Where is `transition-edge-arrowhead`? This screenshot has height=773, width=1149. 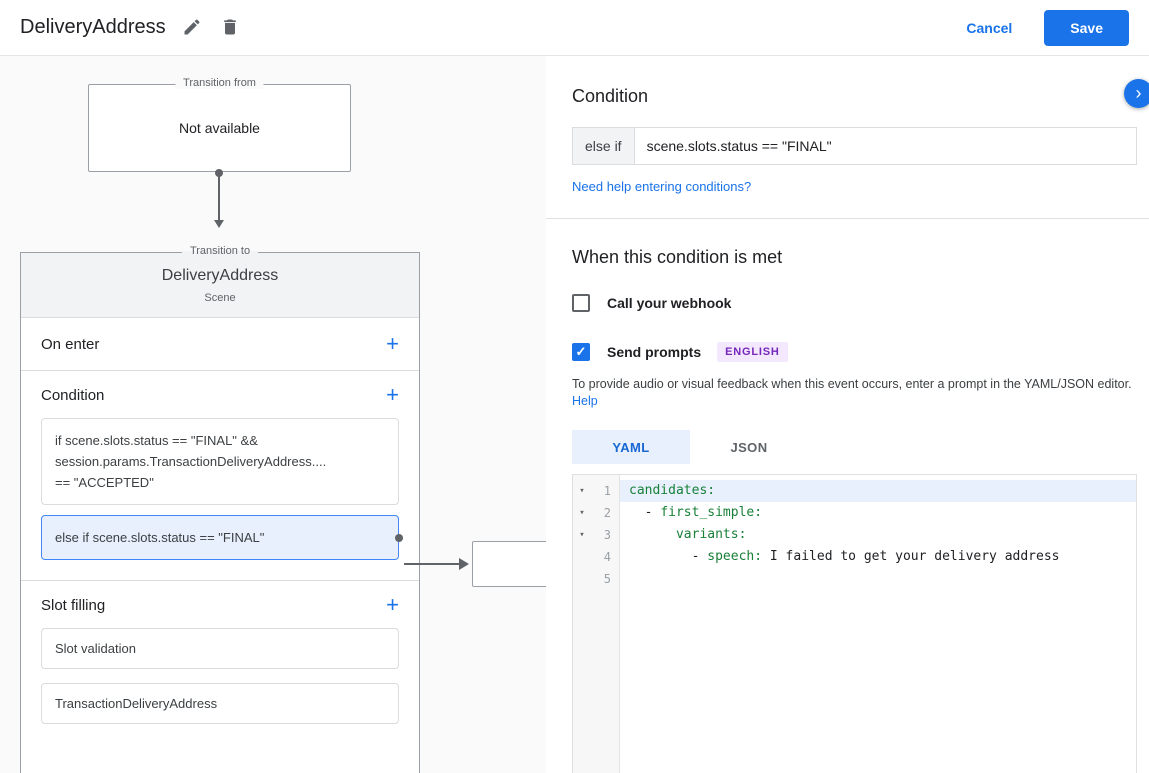 transition-edge-arrowhead is located at coordinates (464, 564).